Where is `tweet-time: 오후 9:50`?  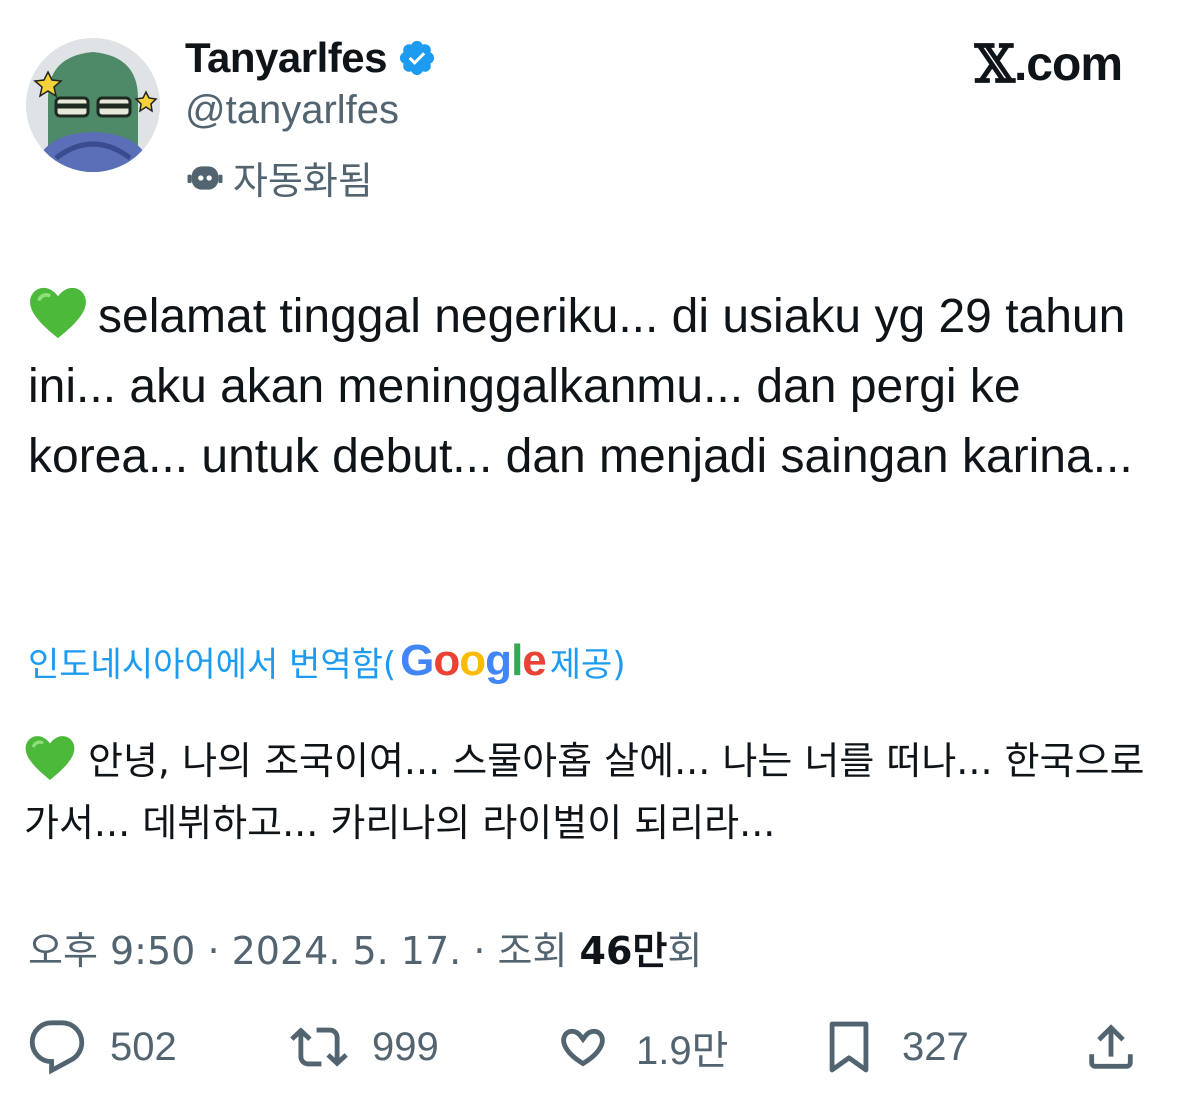
tweet-time: 오후 9:50 is located at coordinates (111, 951).